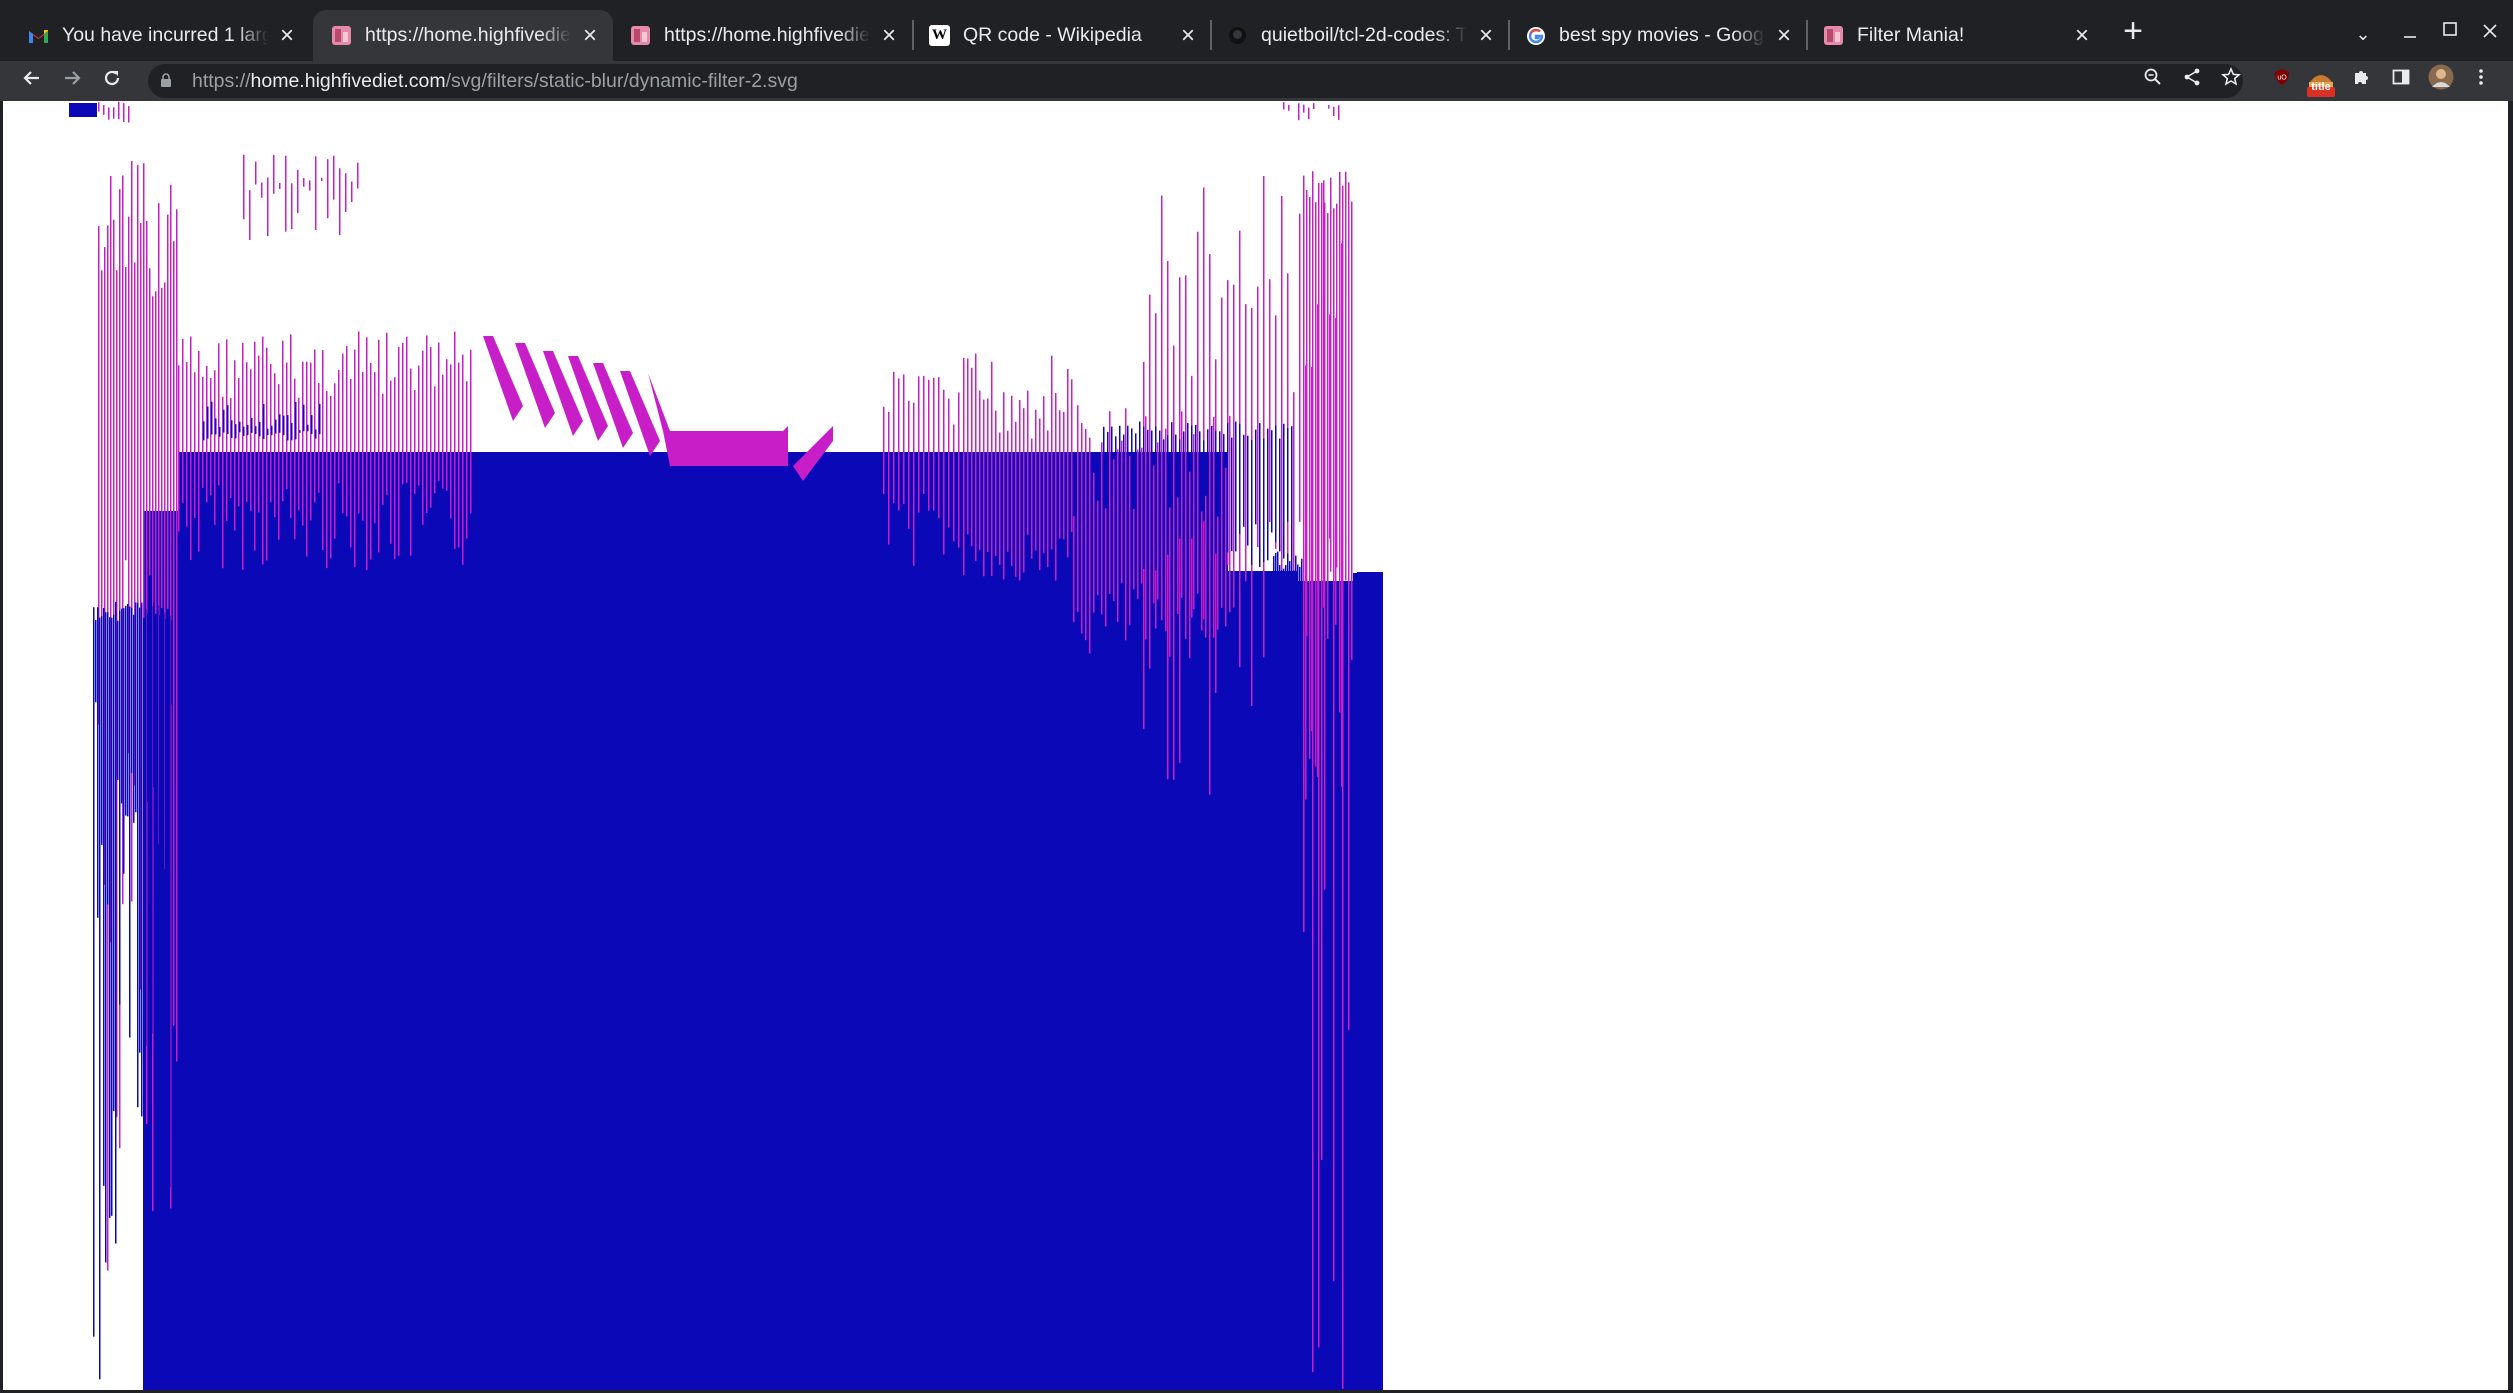  Describe the element at coordinates (2450, 28) in the screenshot. I see `maximize-window-button` at that location.